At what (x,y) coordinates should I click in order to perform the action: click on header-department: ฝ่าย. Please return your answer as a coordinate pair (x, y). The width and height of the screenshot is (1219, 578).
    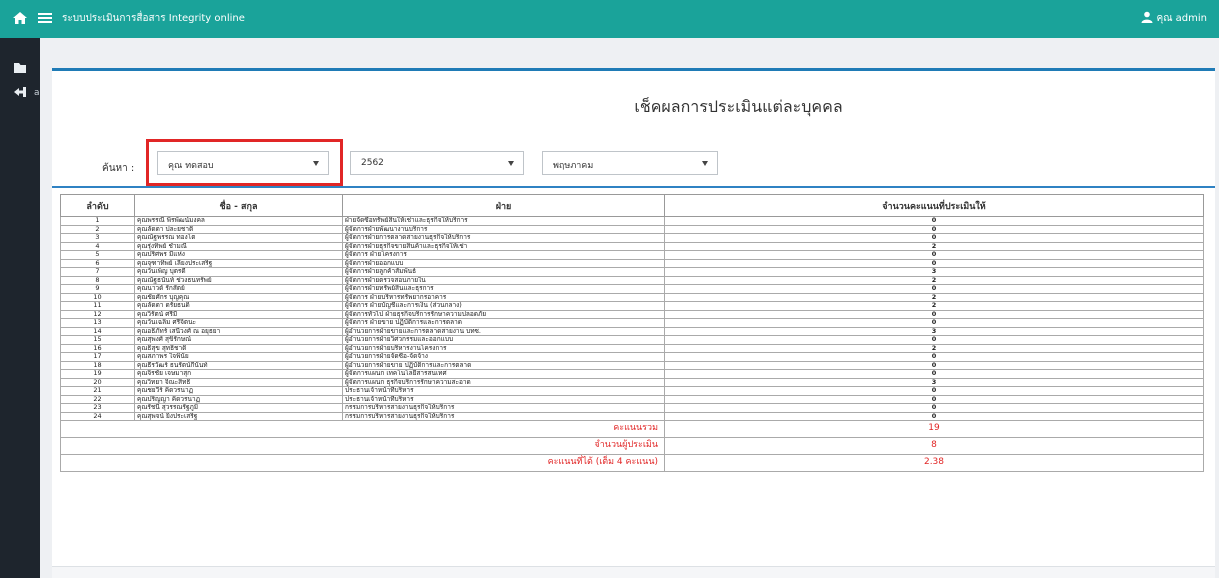
    Looking at the image, I should click on (503, 205).